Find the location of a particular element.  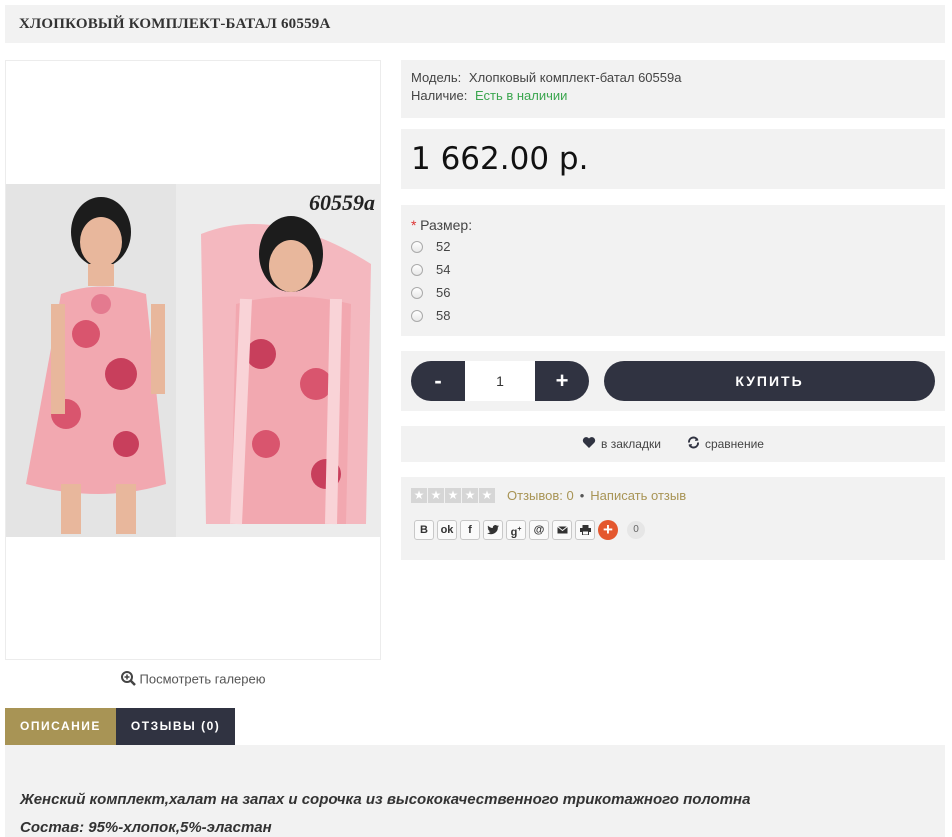

stock-label: Наличие: is located at coordinates (439, 95).